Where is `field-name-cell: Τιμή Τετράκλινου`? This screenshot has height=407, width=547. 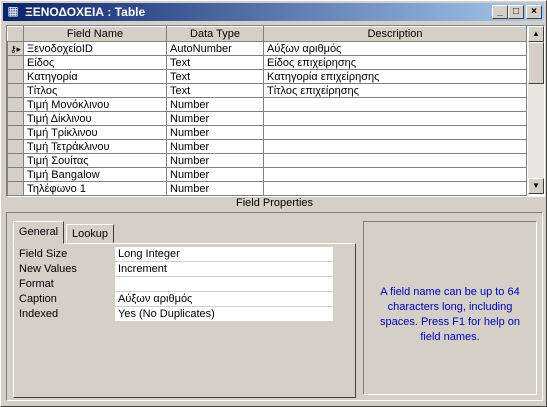
field-name-cell: Τιμή Τετράκλινου is located at coordinates (95, 146).